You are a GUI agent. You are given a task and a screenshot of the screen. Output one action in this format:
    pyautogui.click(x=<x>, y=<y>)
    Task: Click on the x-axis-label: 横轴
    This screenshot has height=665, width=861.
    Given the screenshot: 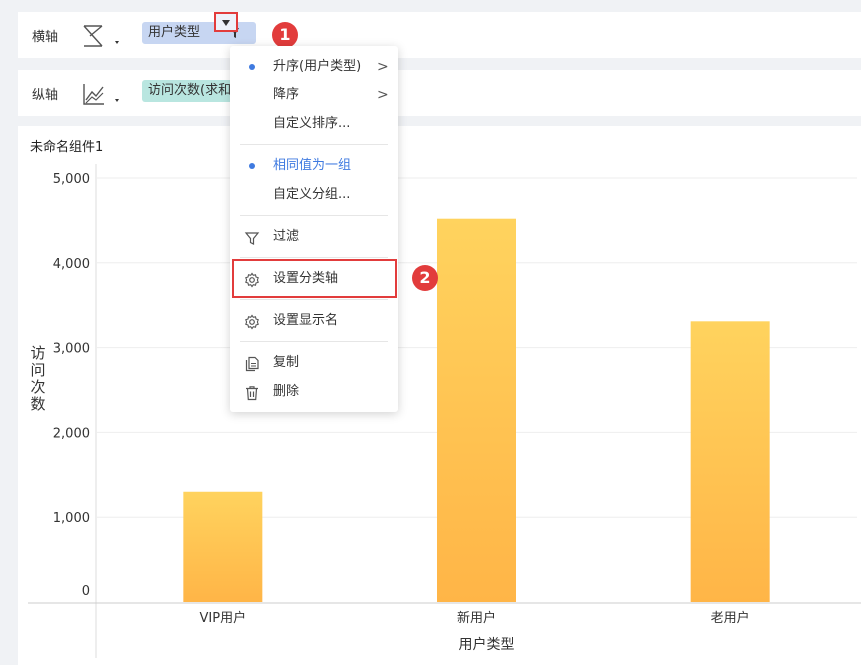 What is the action you would take?
    pyautogui.click(x=45, y=37)
    